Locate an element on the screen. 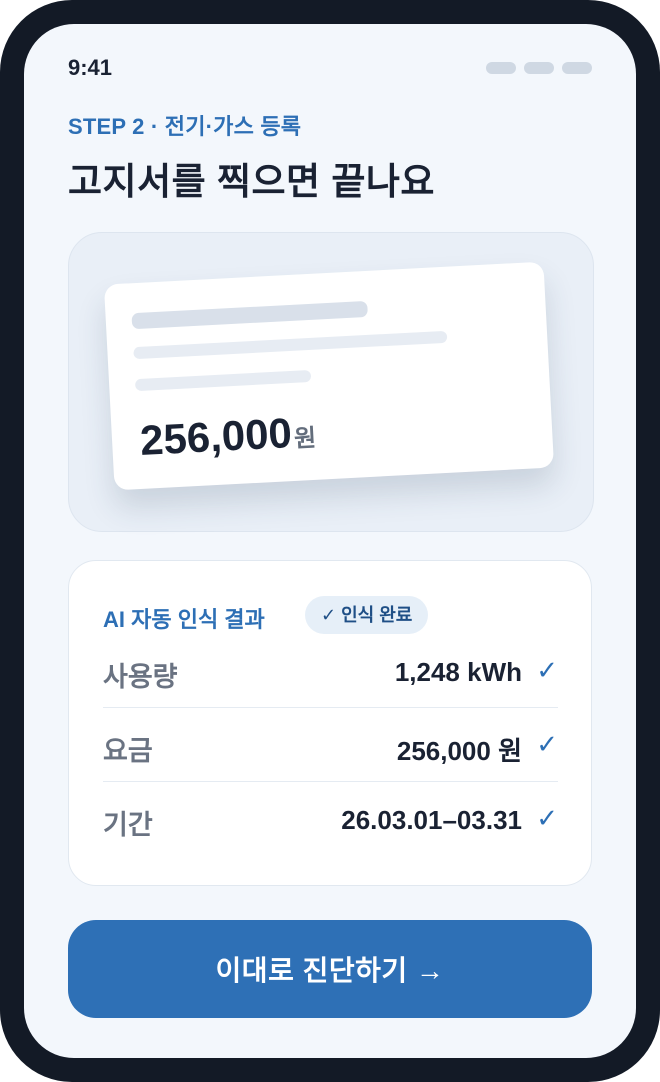 The image size is (660, 1082). result-row-usage: 사용량 1,248 kWh ✓ is located at coordinates (330, 670).